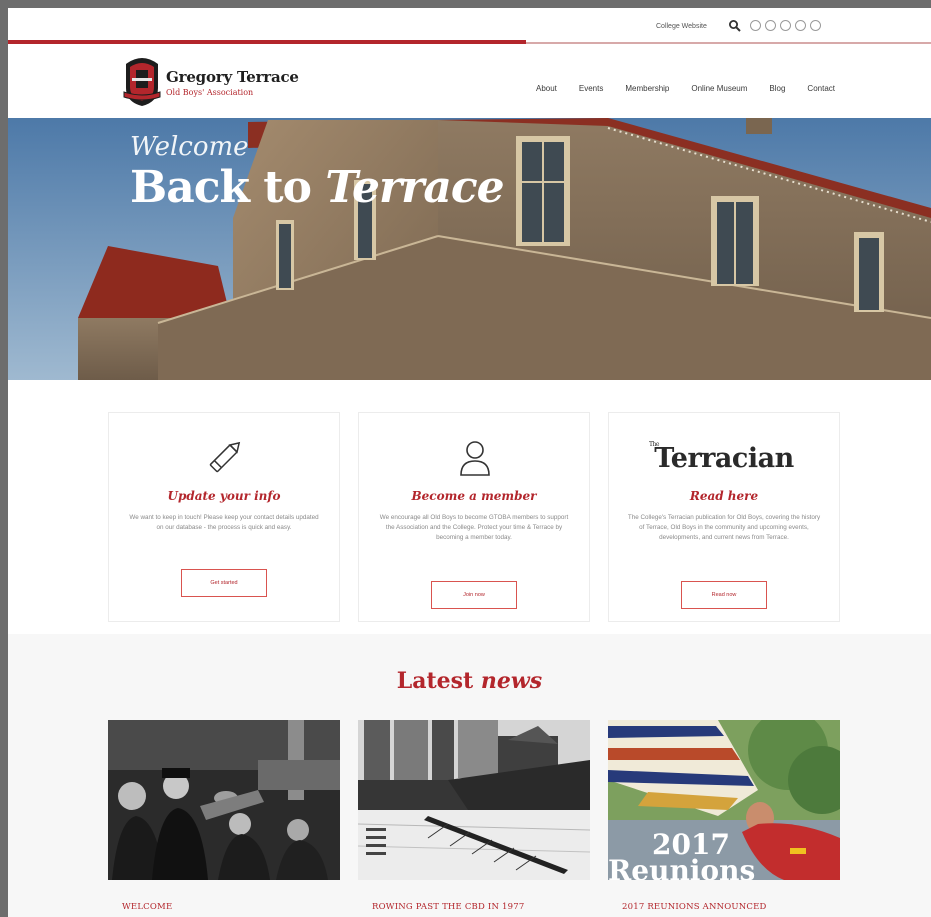 The width and height of the screenshot is (931, 917). I want to click on news-heading: Latest news, so click(469, 681).